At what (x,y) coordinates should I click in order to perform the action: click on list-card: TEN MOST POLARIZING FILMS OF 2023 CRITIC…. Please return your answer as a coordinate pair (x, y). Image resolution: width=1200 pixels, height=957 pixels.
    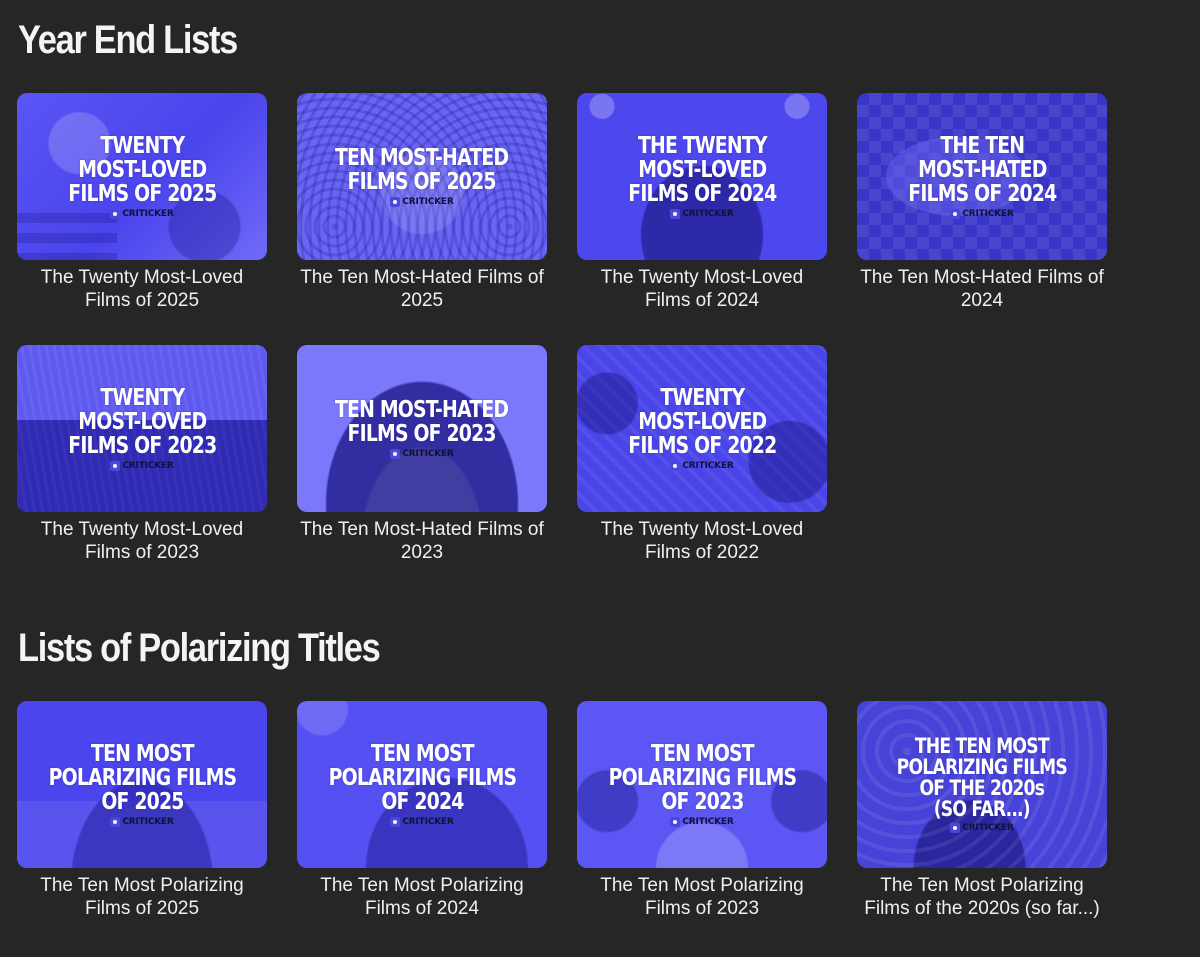
    Looking at the image, I should click on (702, 810).